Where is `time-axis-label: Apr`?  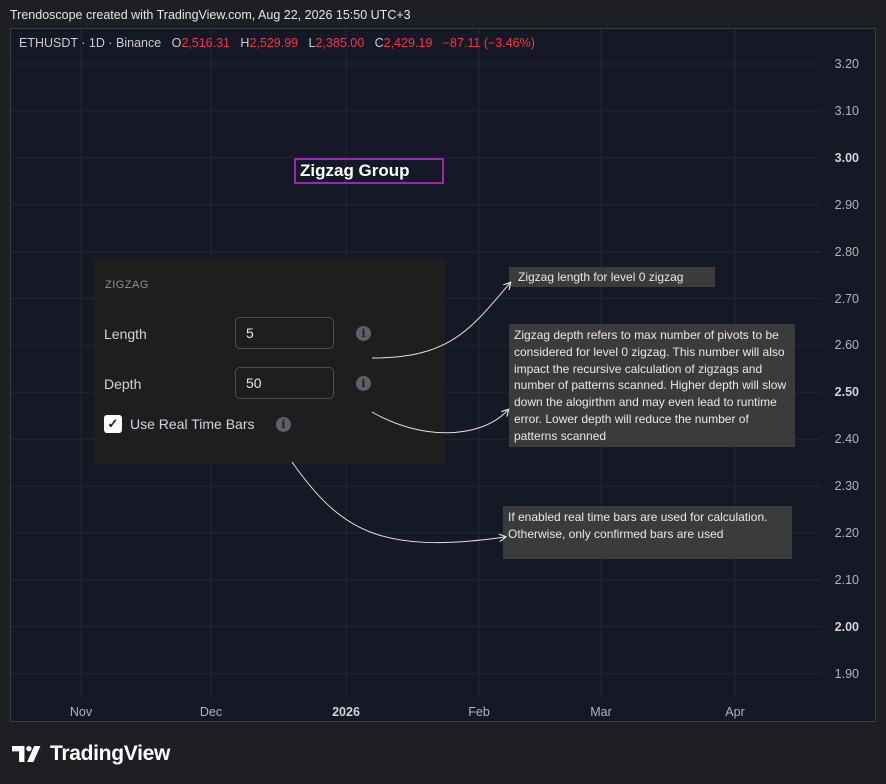 time-axis-label: Apr is located at coordinates (735, 712).